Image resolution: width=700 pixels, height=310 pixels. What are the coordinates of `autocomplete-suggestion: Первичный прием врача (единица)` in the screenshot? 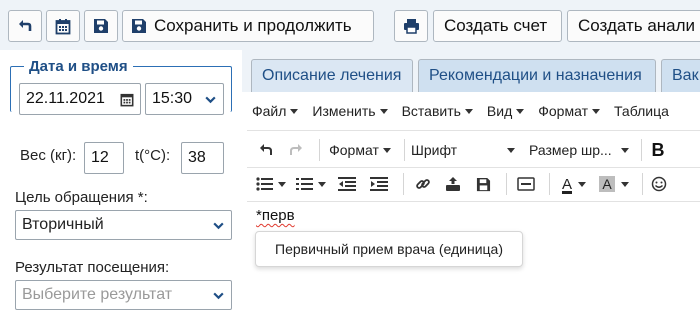 It's located at (389, 249).